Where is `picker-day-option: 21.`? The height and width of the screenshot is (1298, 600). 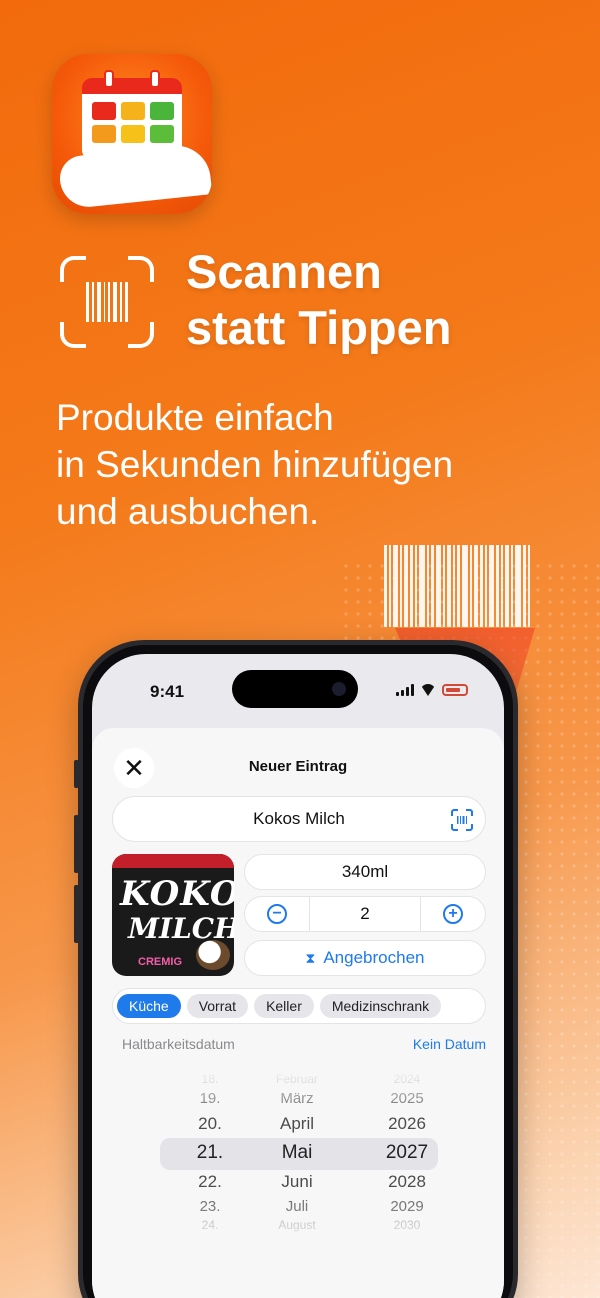
picker-day-option: 21. is located at coordinates (210, 1153).